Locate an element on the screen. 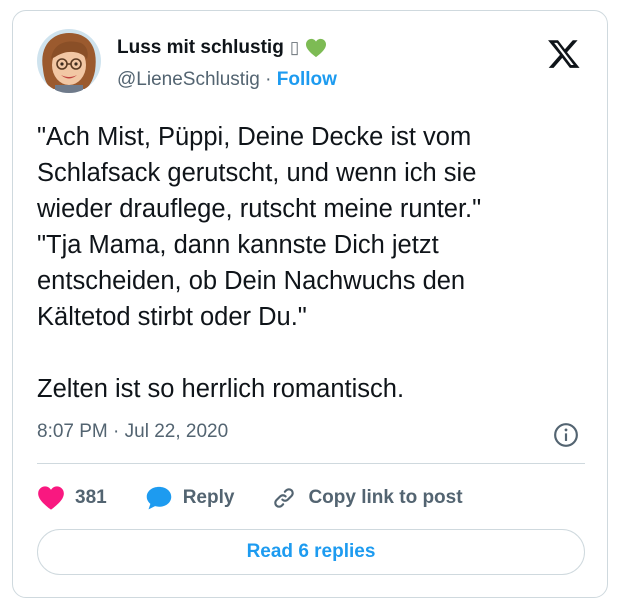 The image size is (620, 610). like-button: 381 is located at coordinates (72, 498).